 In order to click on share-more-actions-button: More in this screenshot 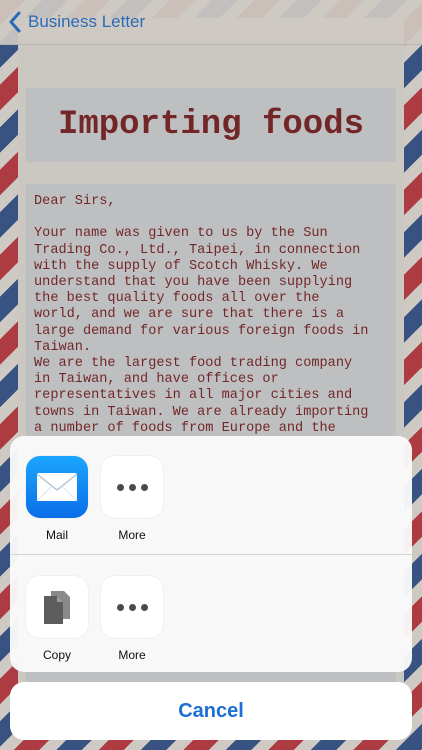, I will do `click(132, 619)`.